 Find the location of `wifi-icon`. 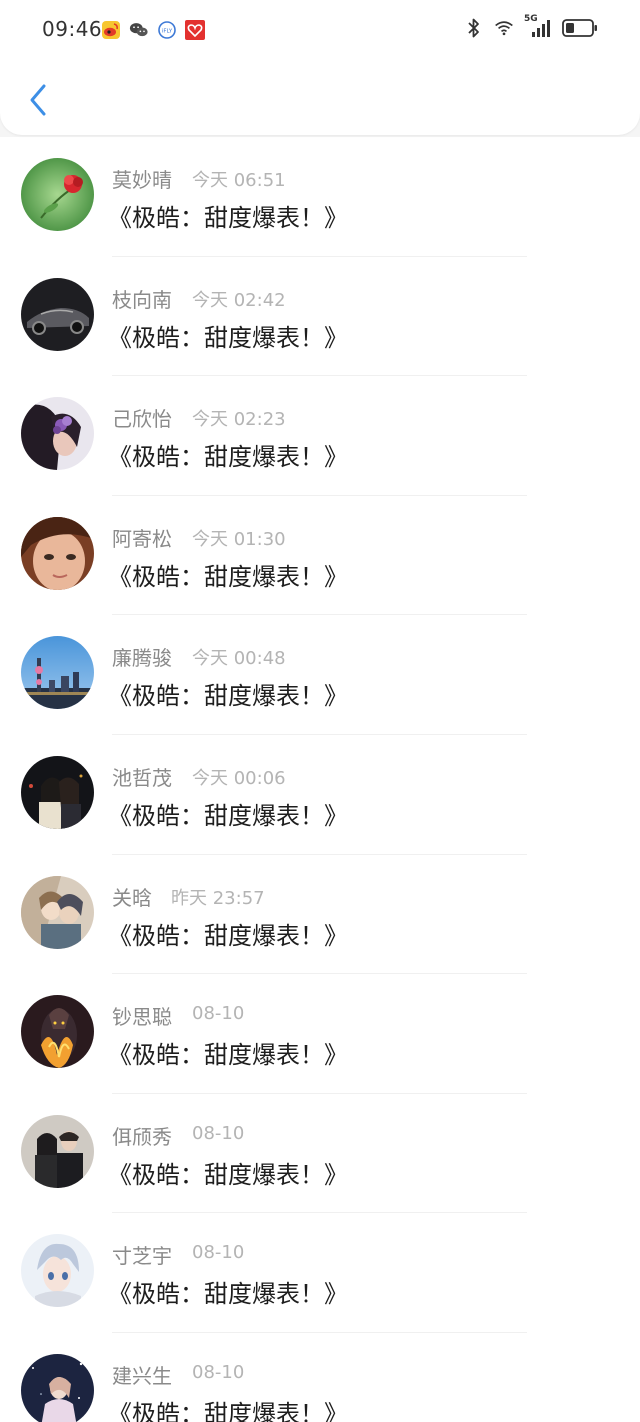

wifi-icon is located at coordinates (504, 28).